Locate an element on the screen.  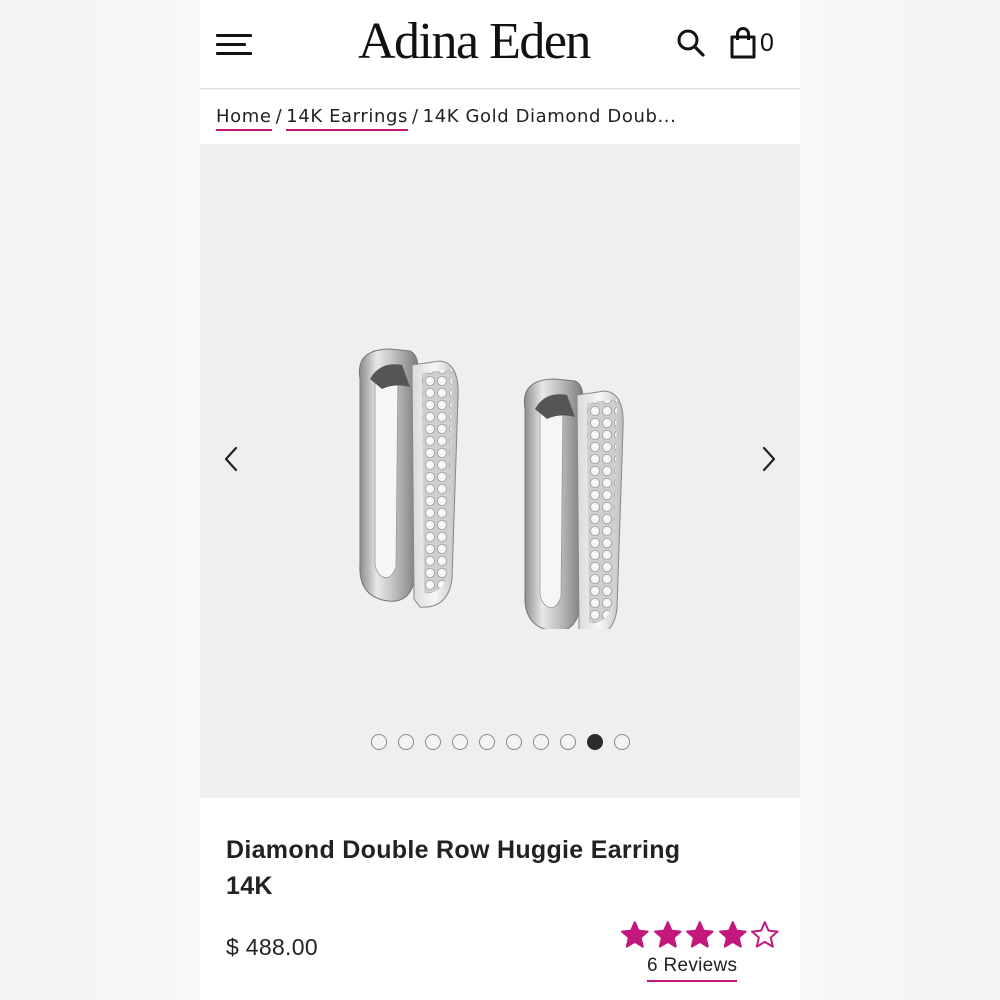
star-rating is located at coordinates (700, 935).